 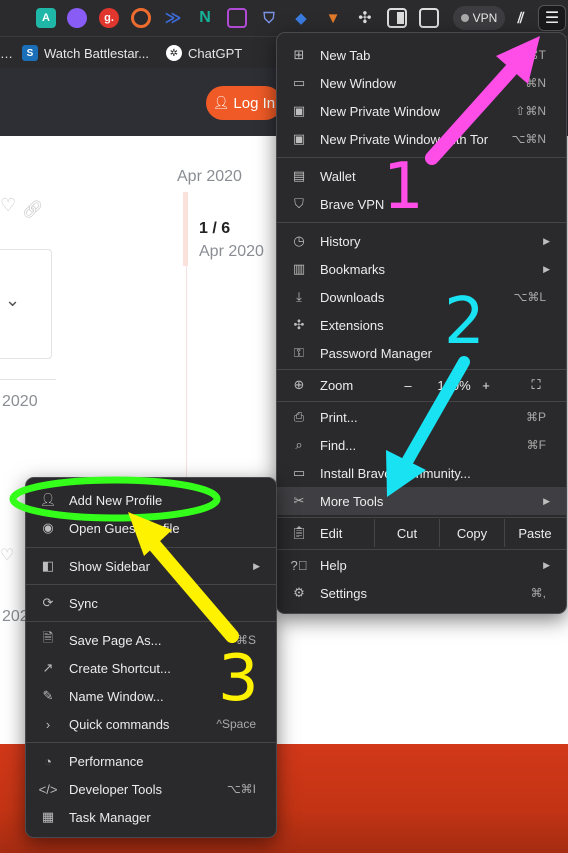 I want to click on annotation-step-2: 2, so click(x=464, y=322).